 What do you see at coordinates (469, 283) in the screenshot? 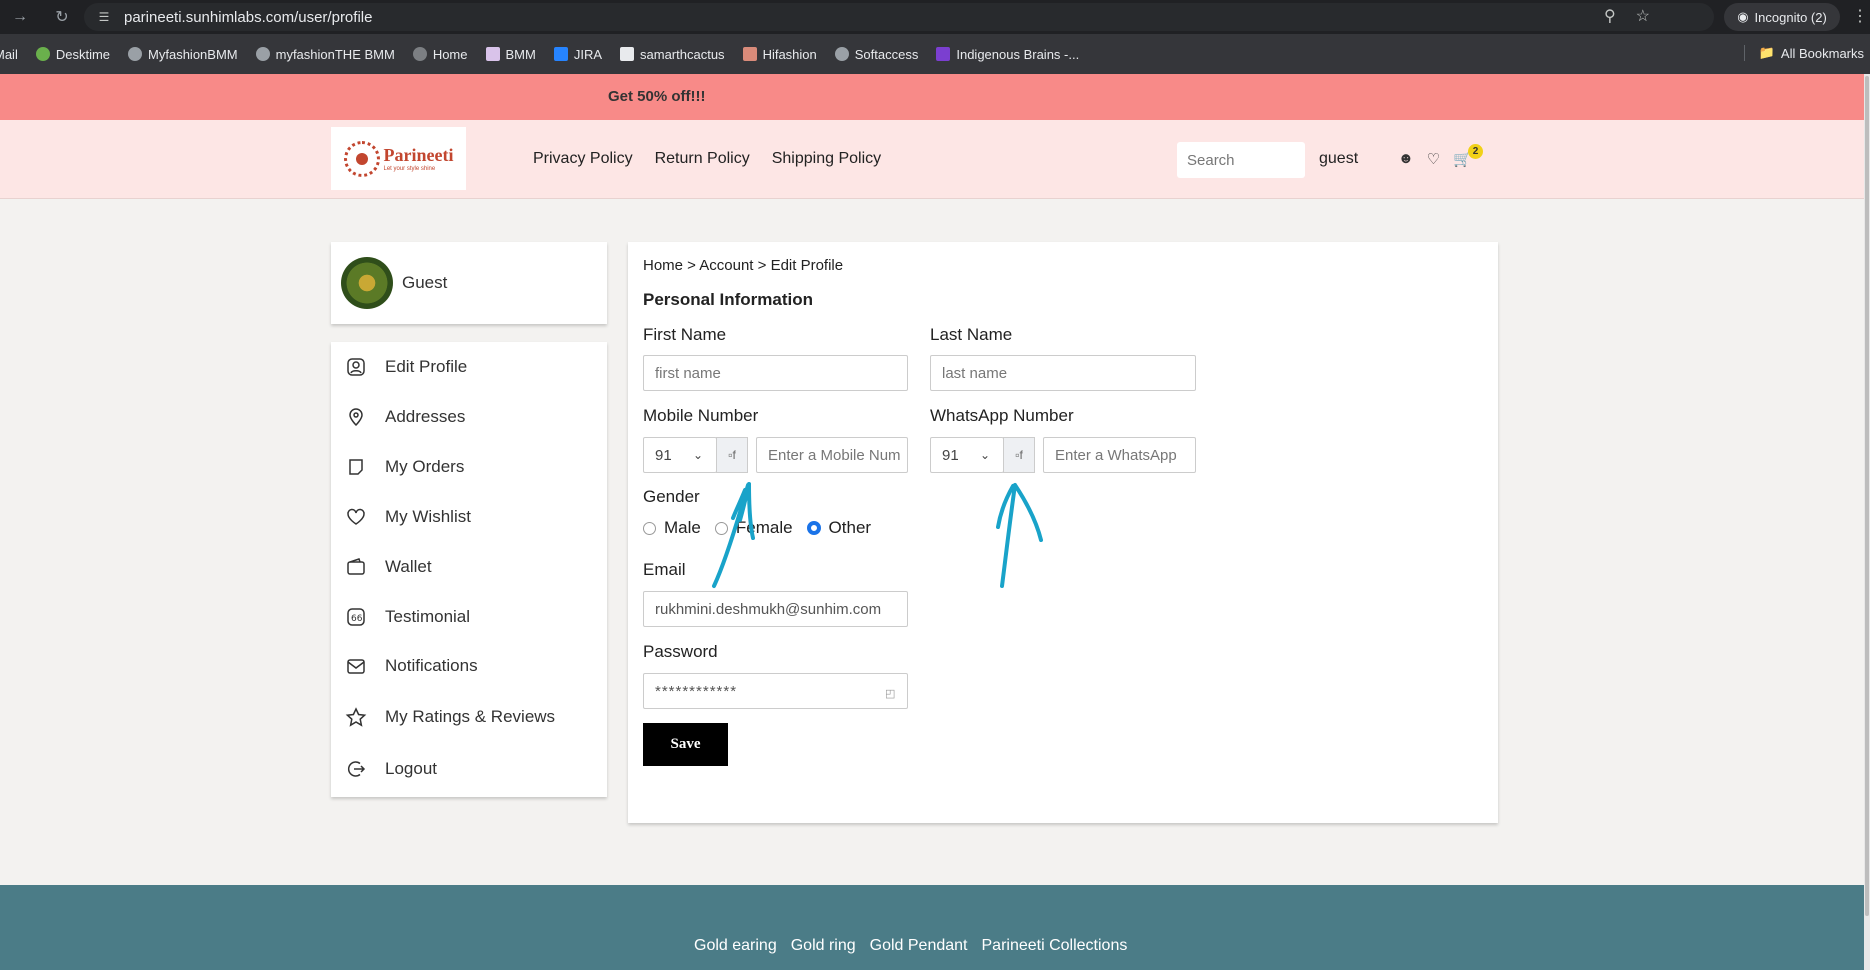
I see `profile-card: Guest` at bounding box center [469, 283].